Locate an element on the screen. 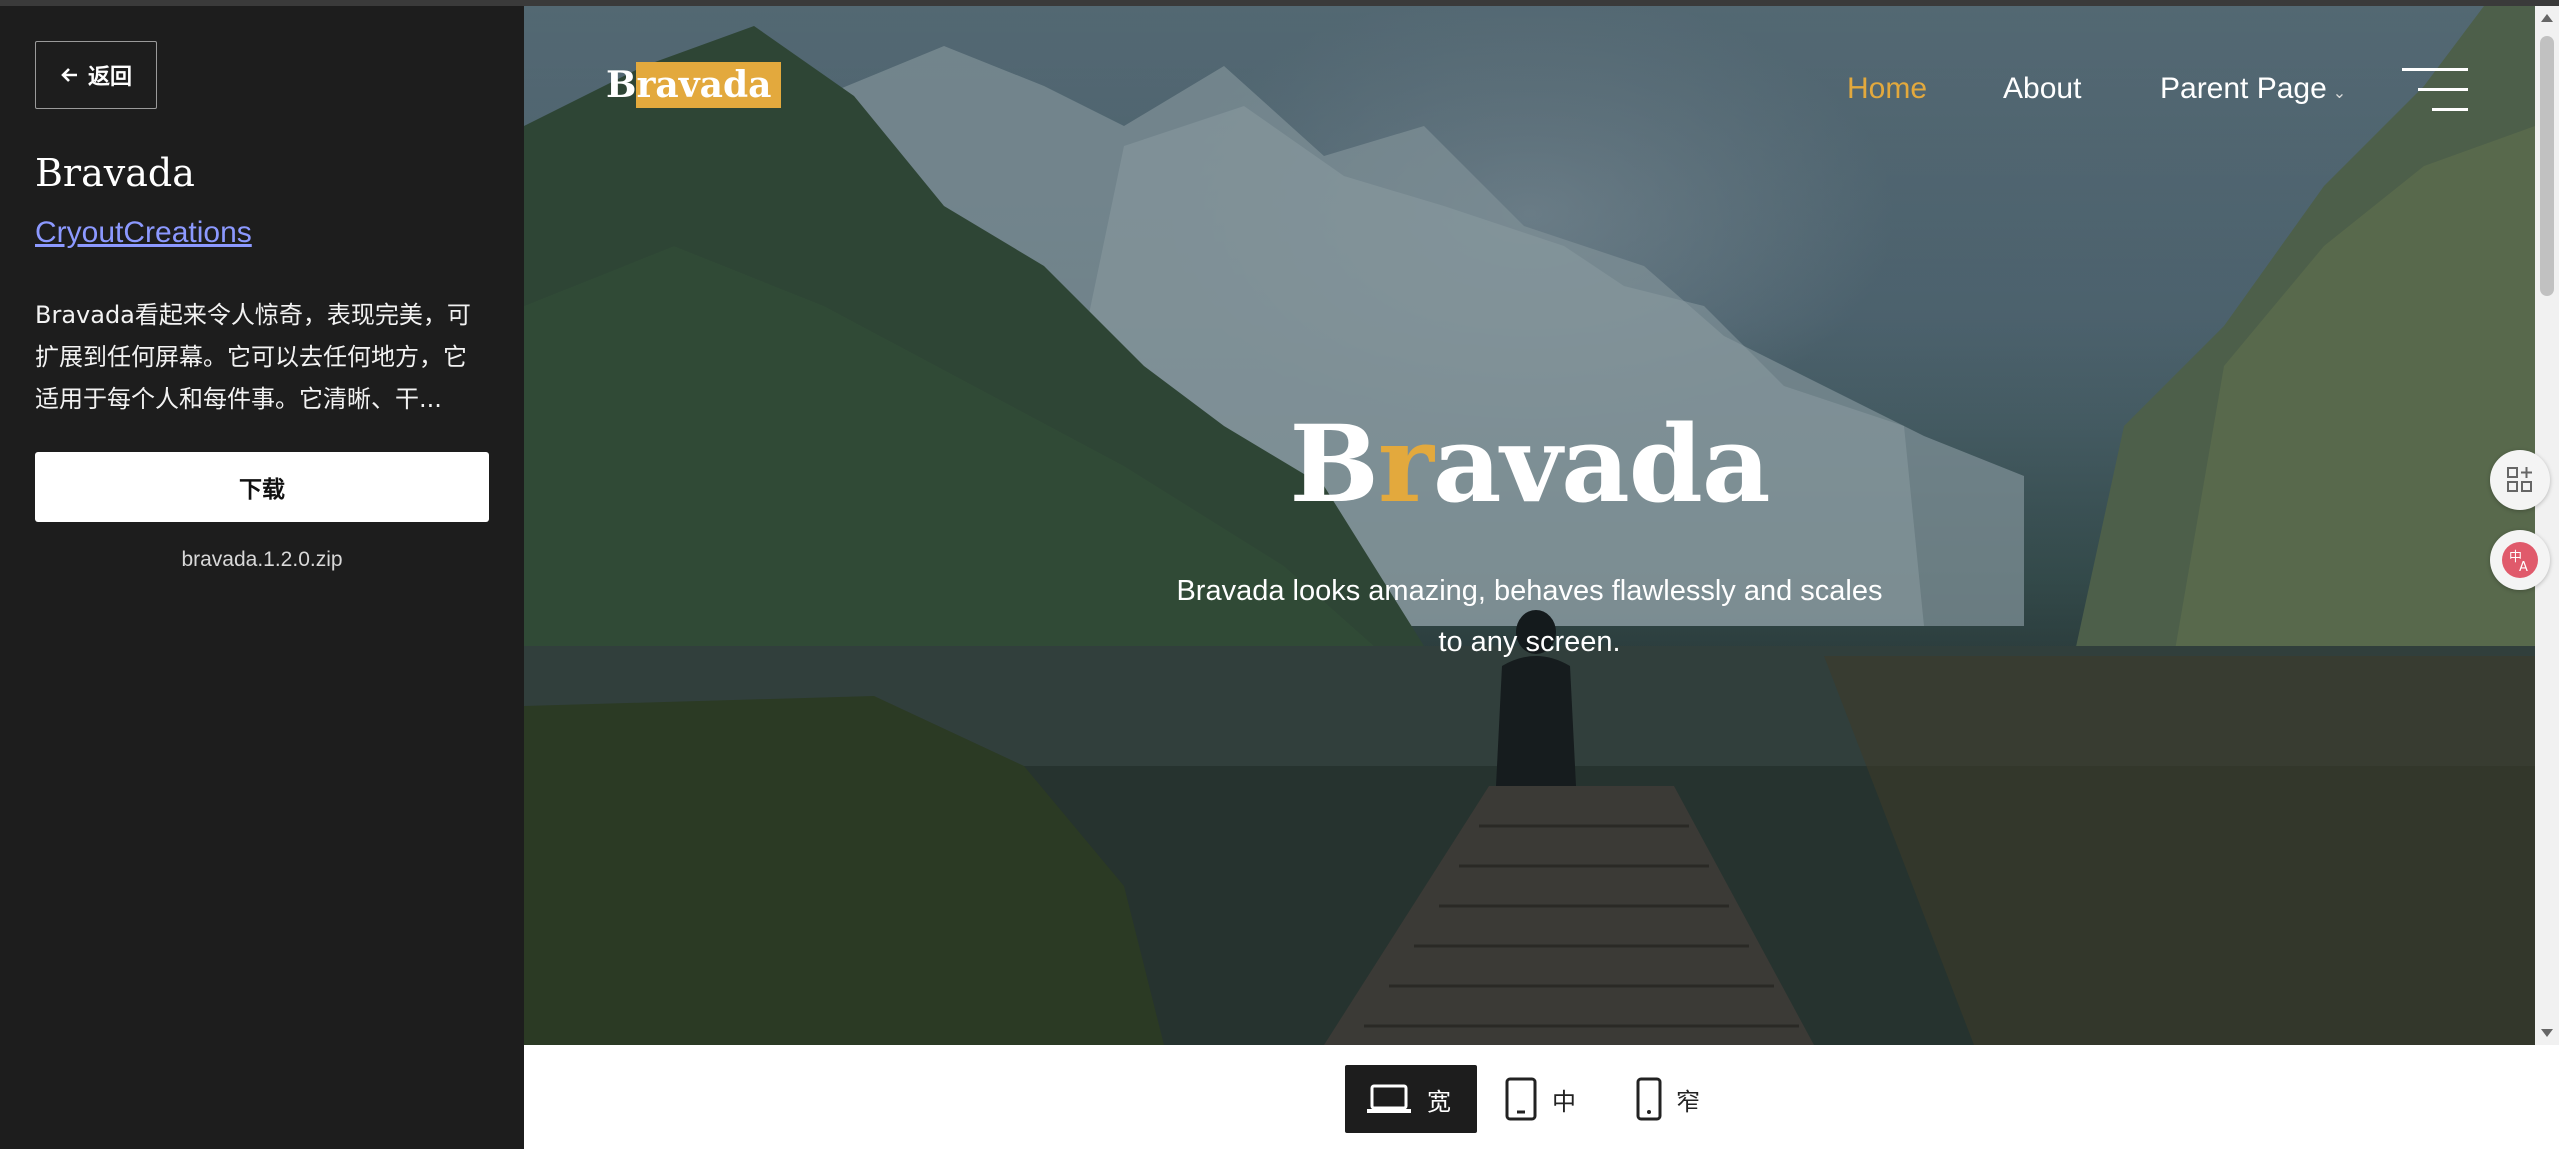 This screenshot has height=1149, width=2559. apps-add-icon is located at coordinates (2519, 479).